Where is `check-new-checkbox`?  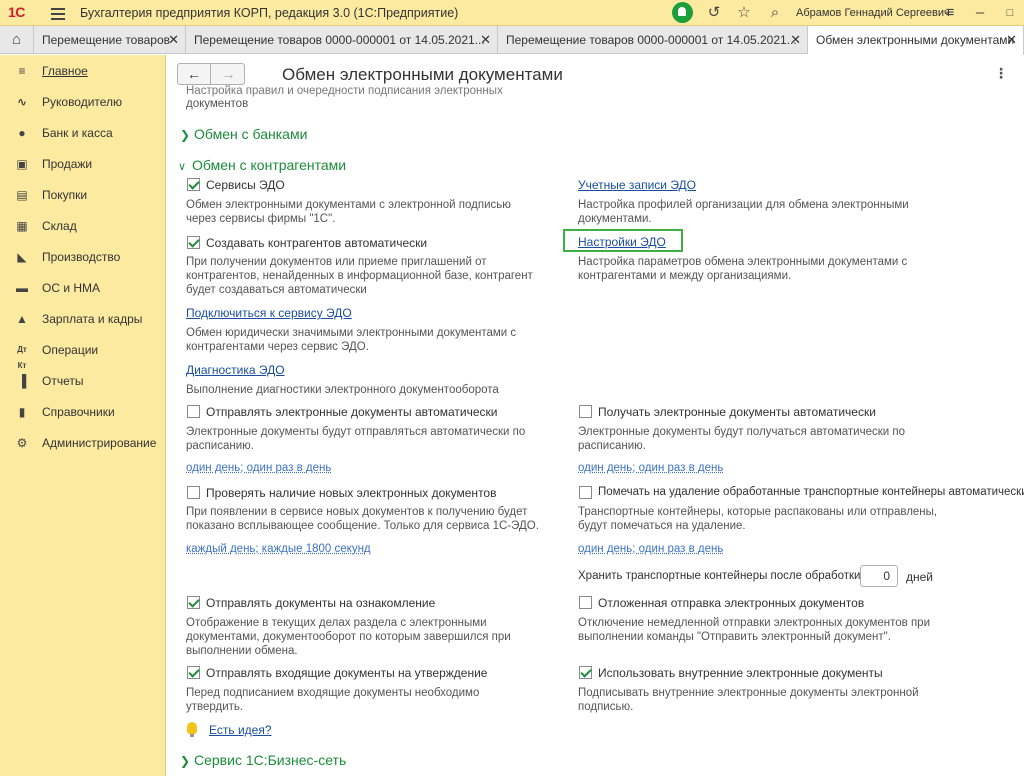
check-new-checkbox is located at coordinates (193, 492).